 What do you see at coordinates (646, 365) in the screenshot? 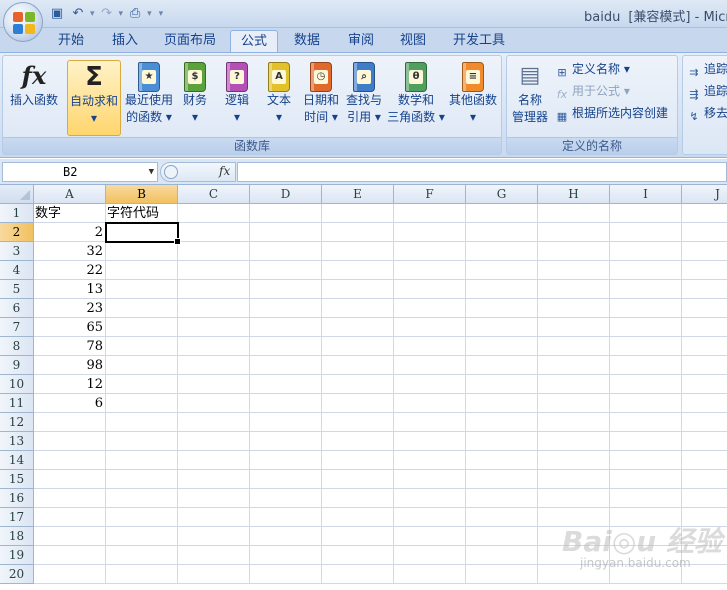
I see `cell-i9` at bounding box center [646, 365].